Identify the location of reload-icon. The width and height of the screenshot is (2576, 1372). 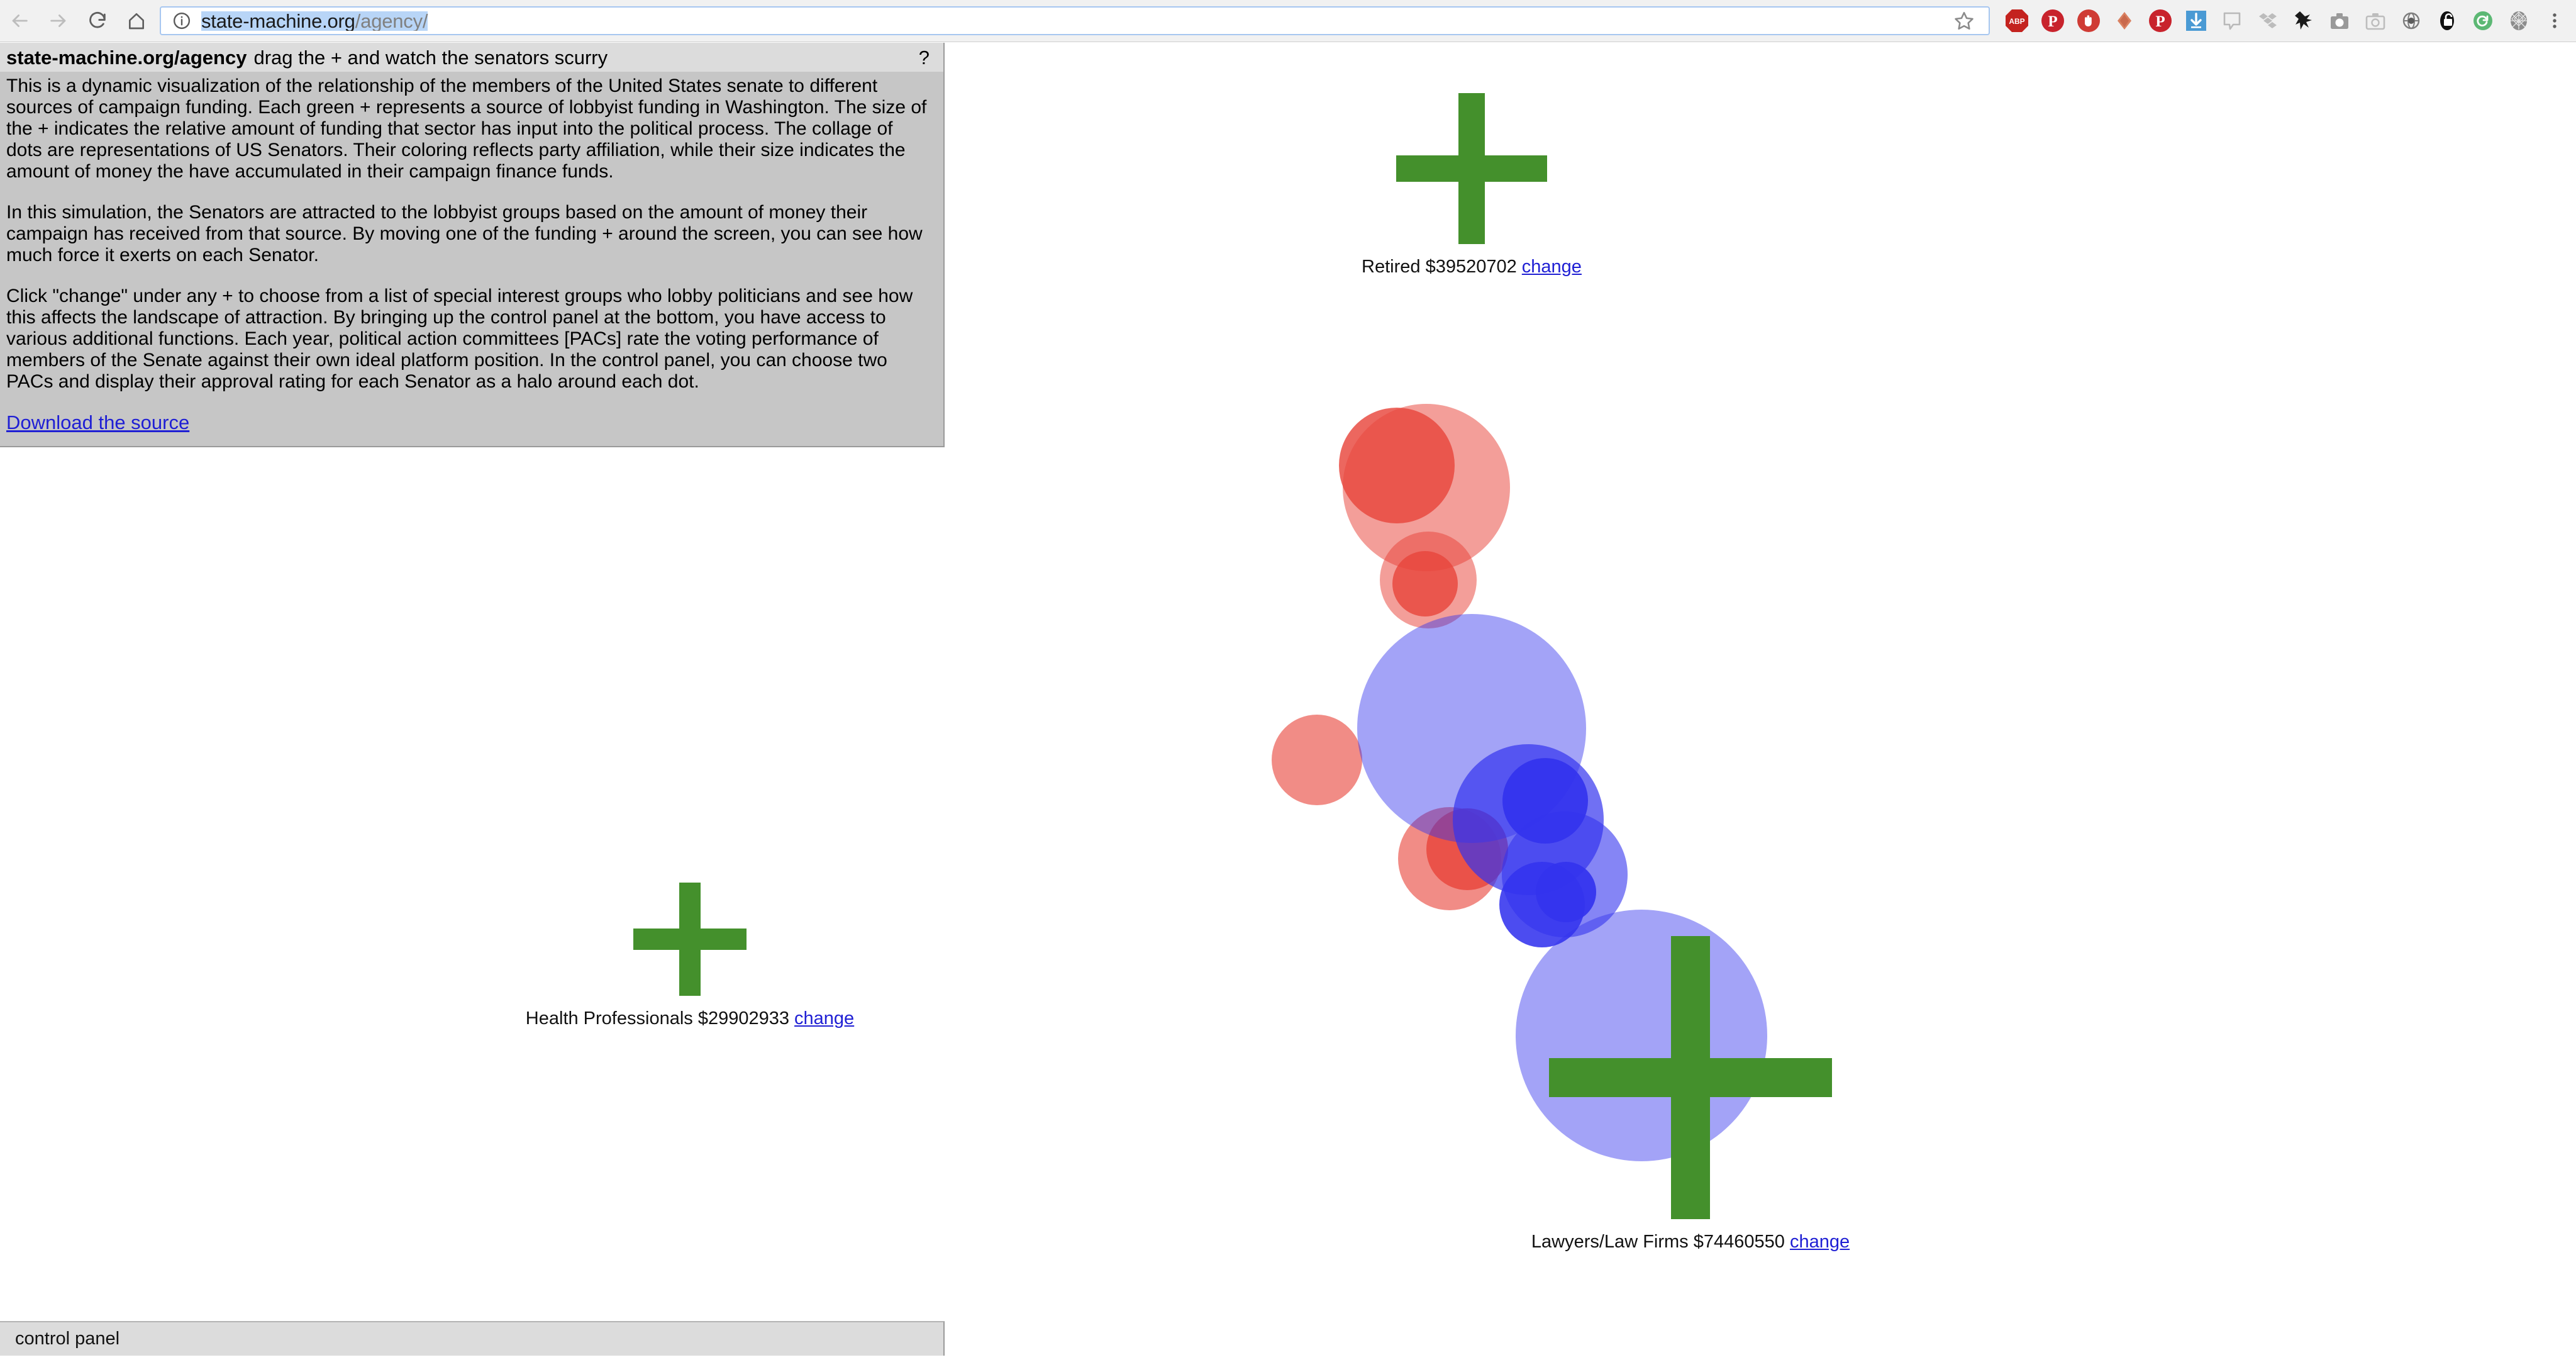
(97, 20).